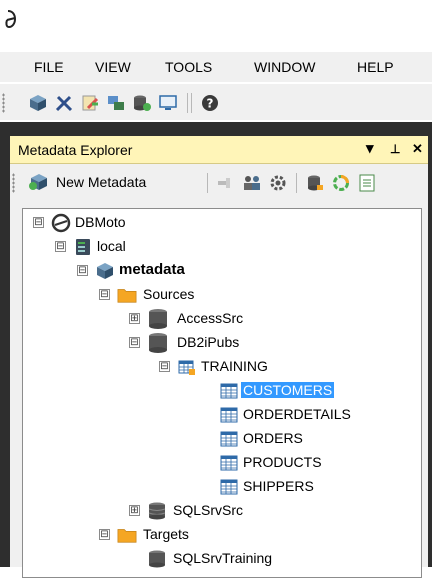  I want to click on tree-node-training: ⊟ TRAINING, so click(218, 367).